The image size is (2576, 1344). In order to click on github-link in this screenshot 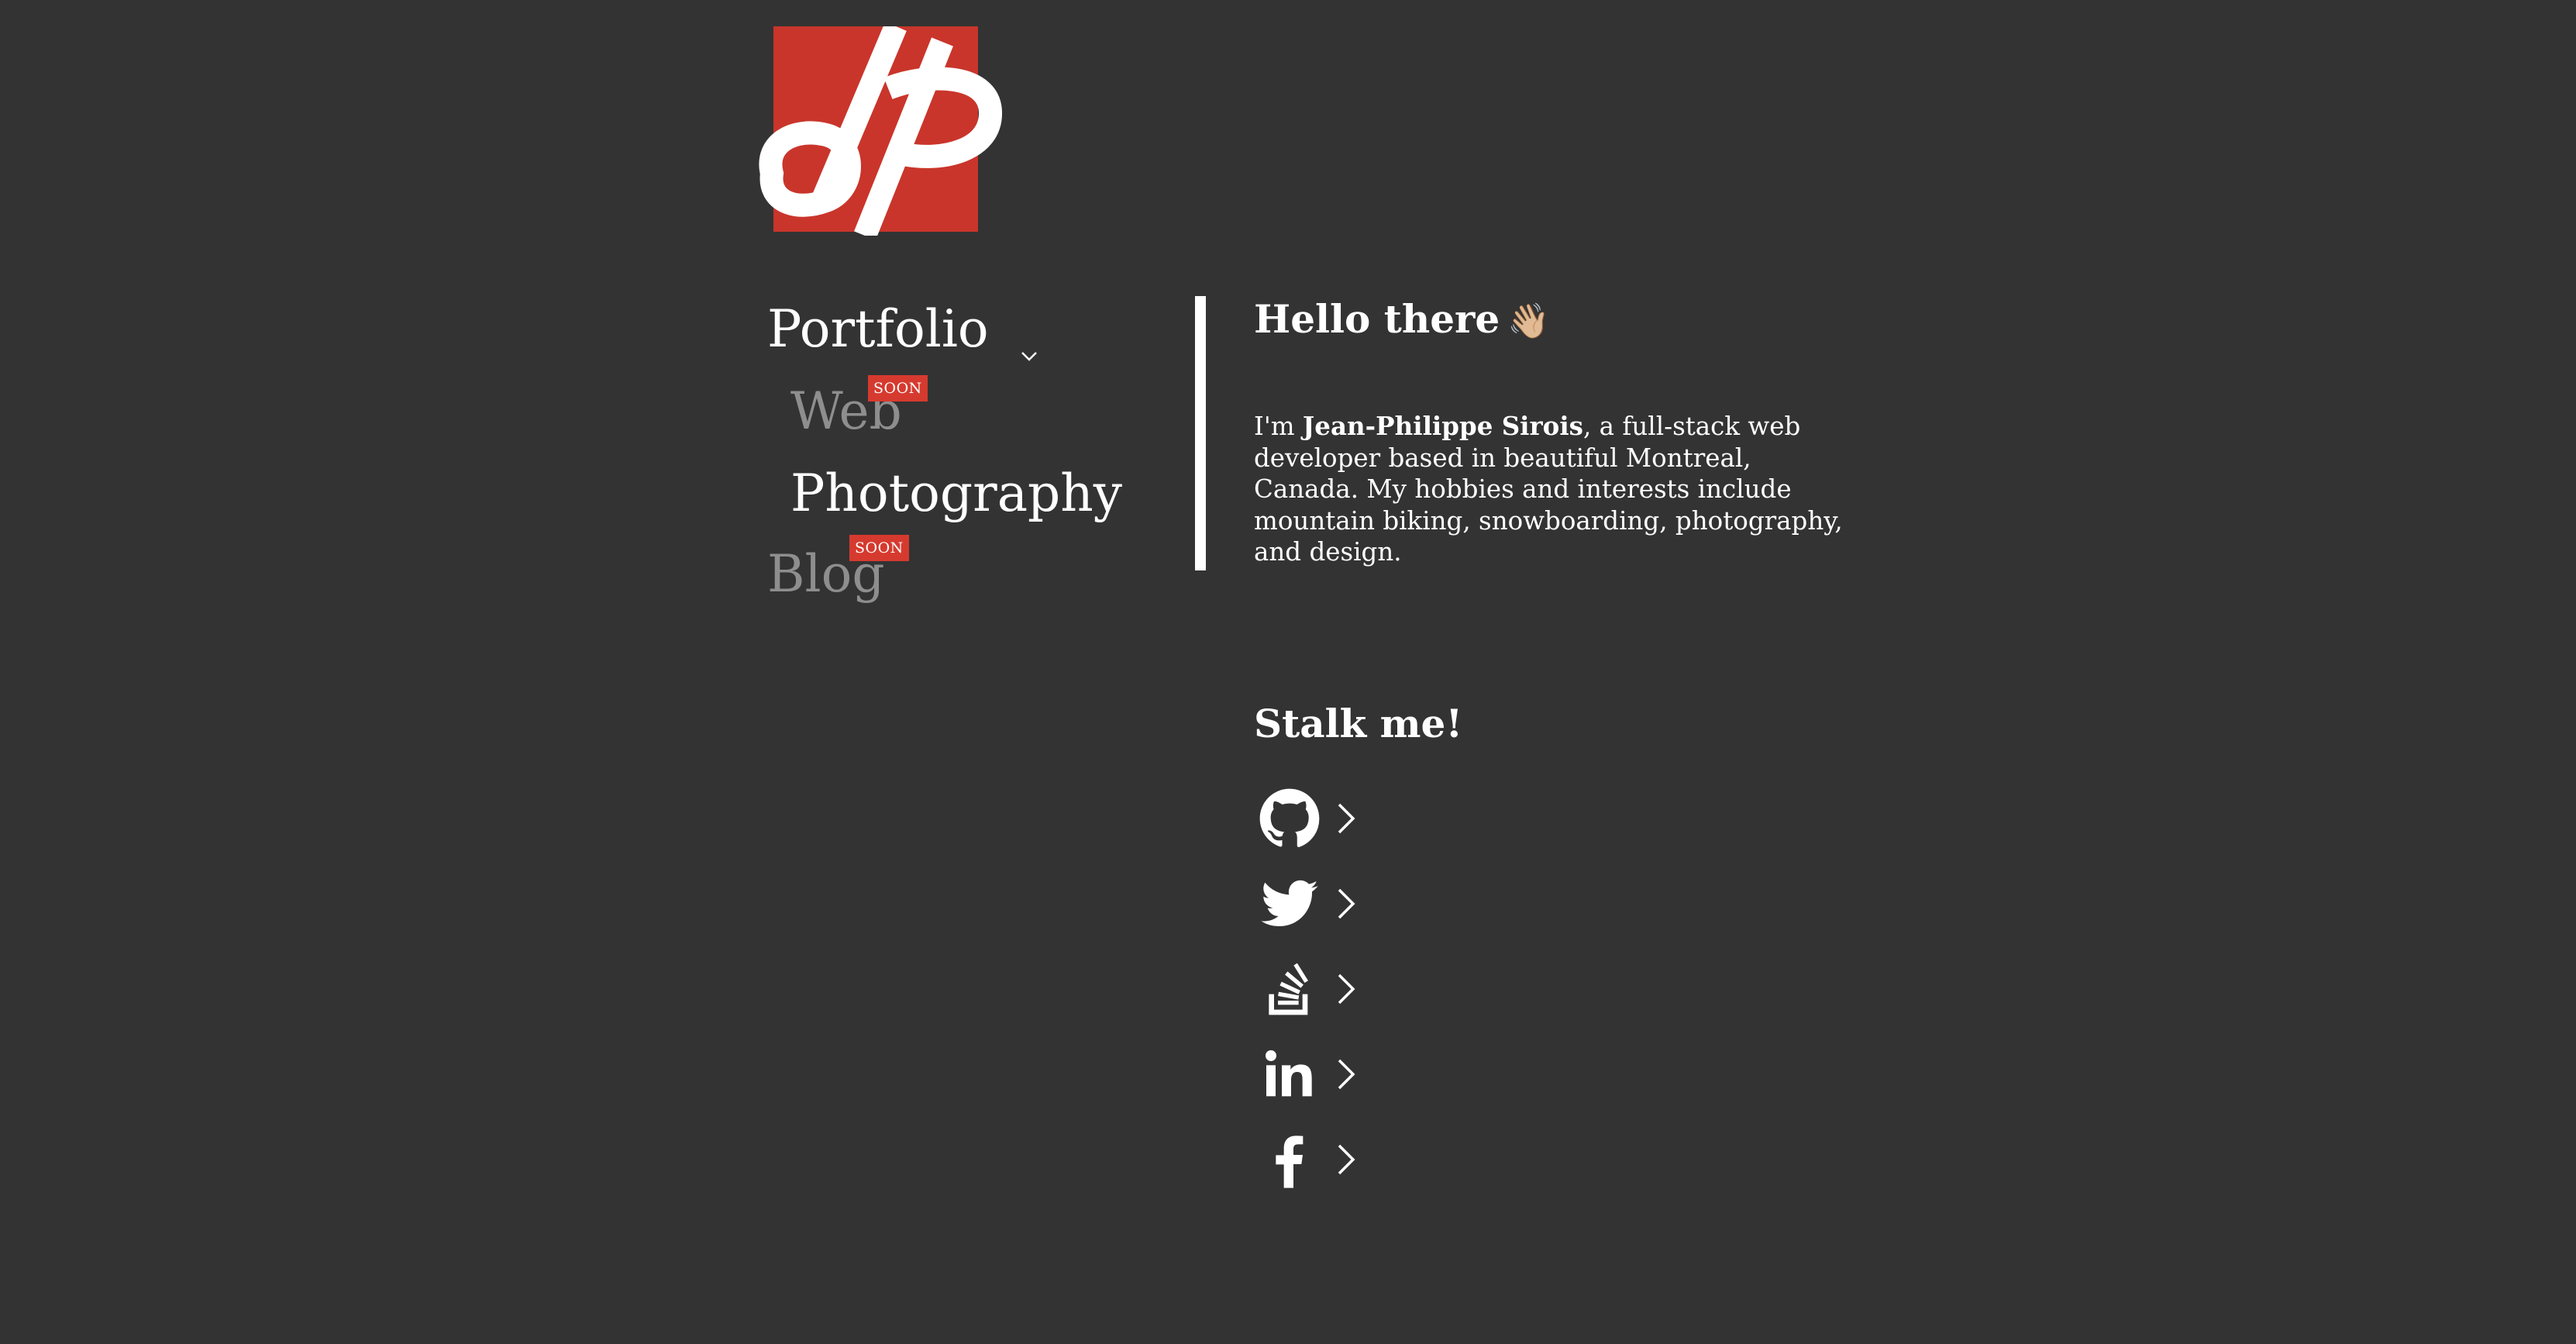, I will do `click(1321, 818)`.